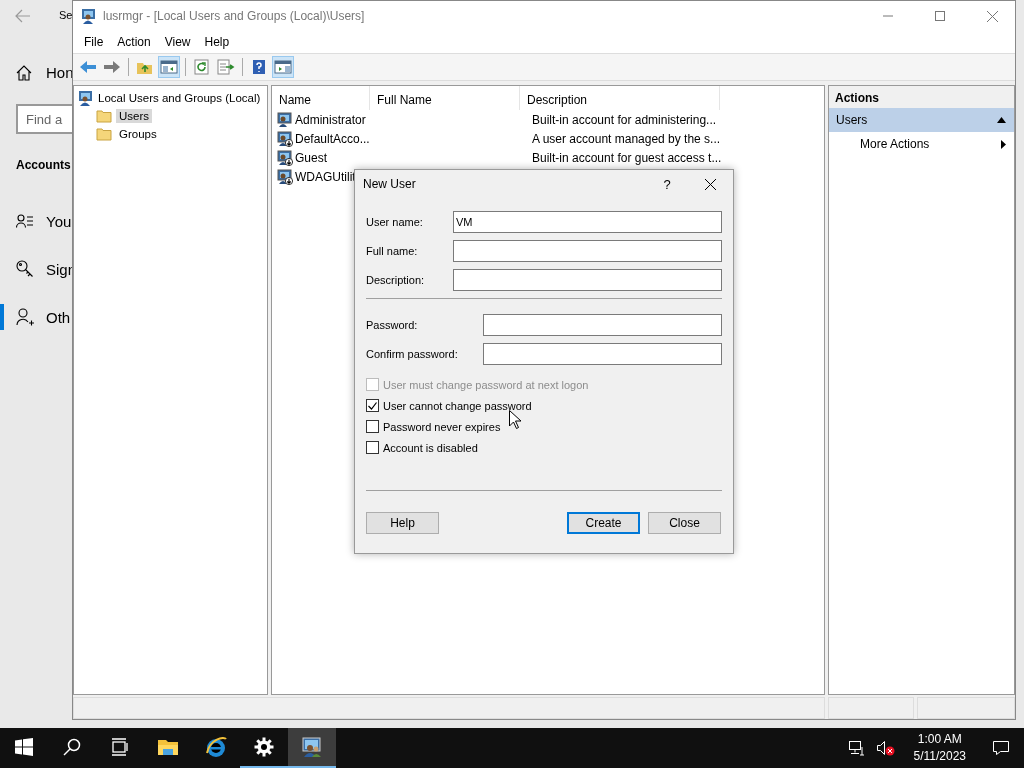  I want to click on menu-item: Action, so click(134, 42).